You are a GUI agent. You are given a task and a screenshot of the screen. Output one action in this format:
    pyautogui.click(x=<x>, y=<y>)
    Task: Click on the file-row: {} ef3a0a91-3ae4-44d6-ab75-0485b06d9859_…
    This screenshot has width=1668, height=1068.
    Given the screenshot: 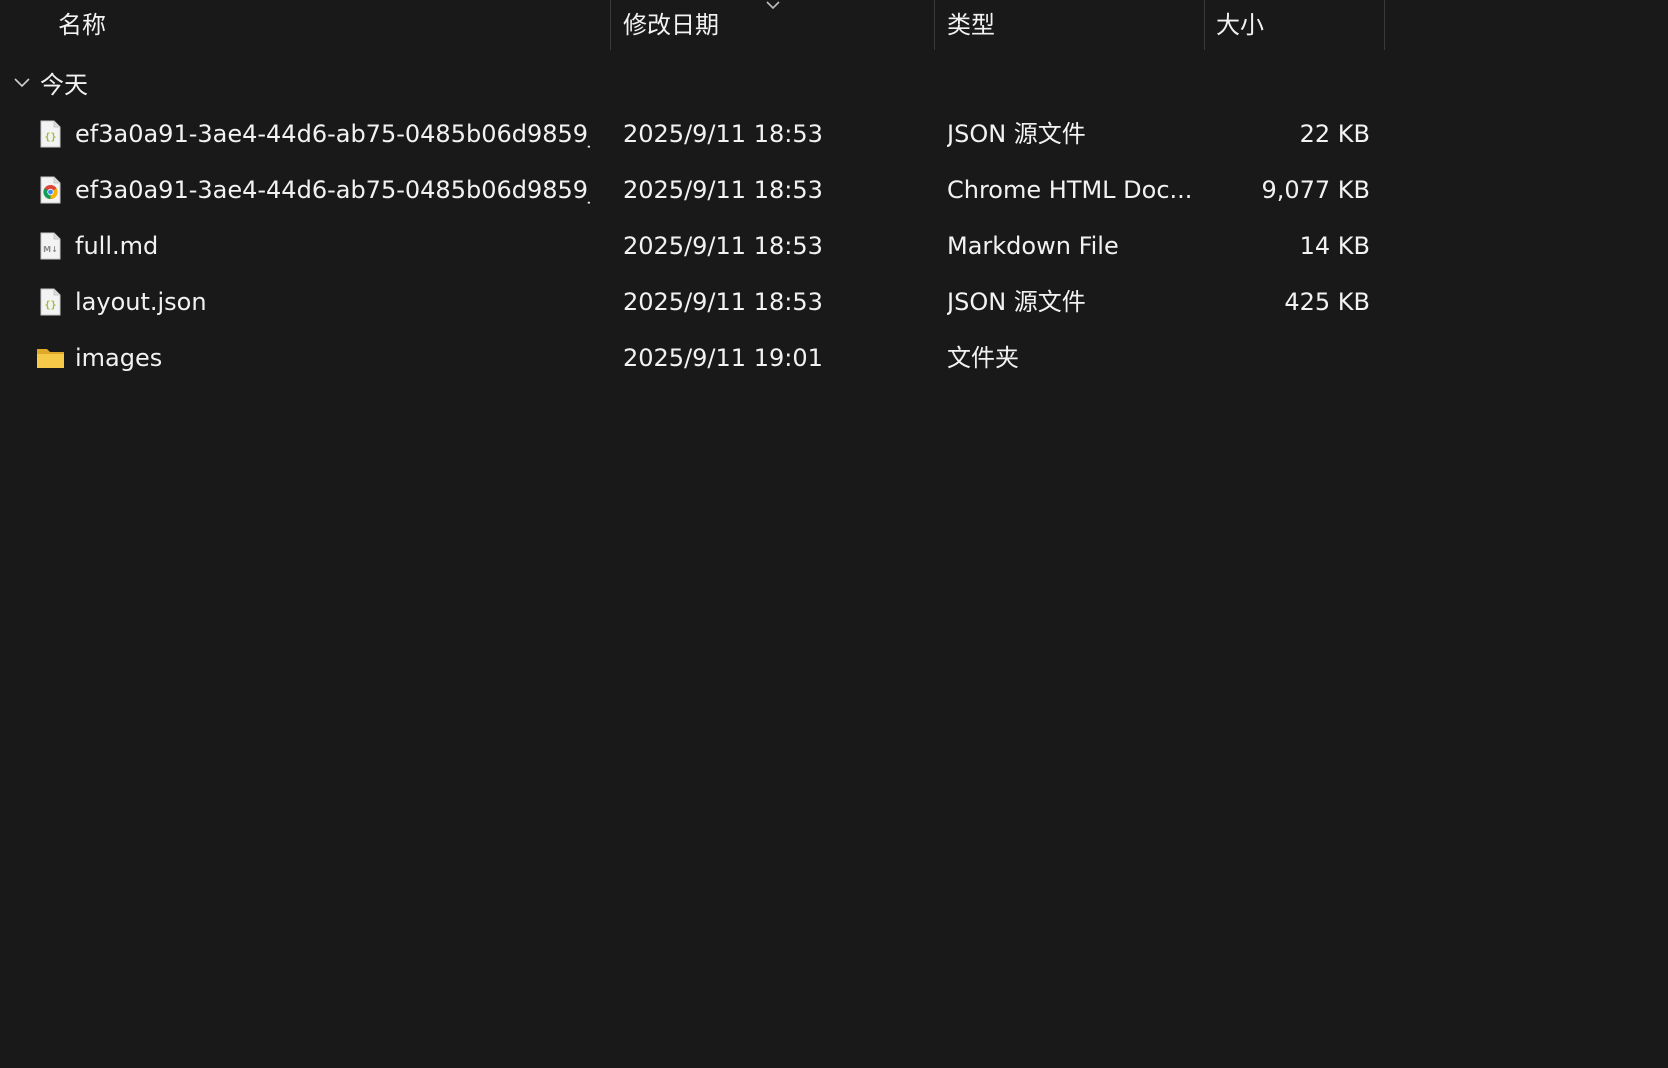 What is the action you would take?
    pyautogui.click(x=695, y=134)
    